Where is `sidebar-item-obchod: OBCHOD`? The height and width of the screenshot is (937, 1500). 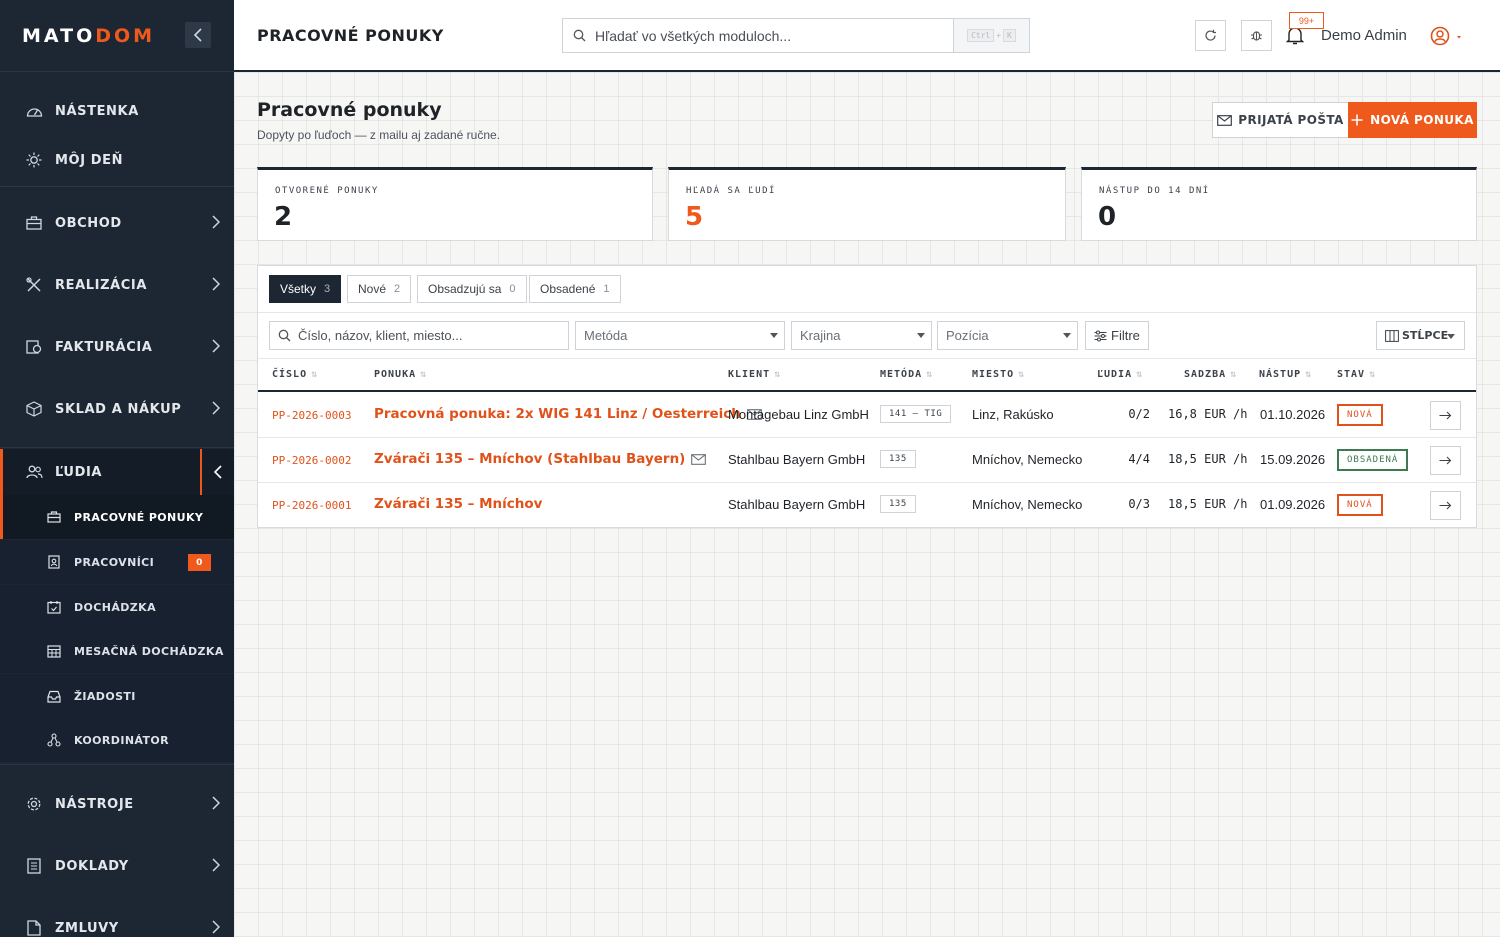 sidebar-item-obchod: OBCHOD is located at coordinates (117, 223).